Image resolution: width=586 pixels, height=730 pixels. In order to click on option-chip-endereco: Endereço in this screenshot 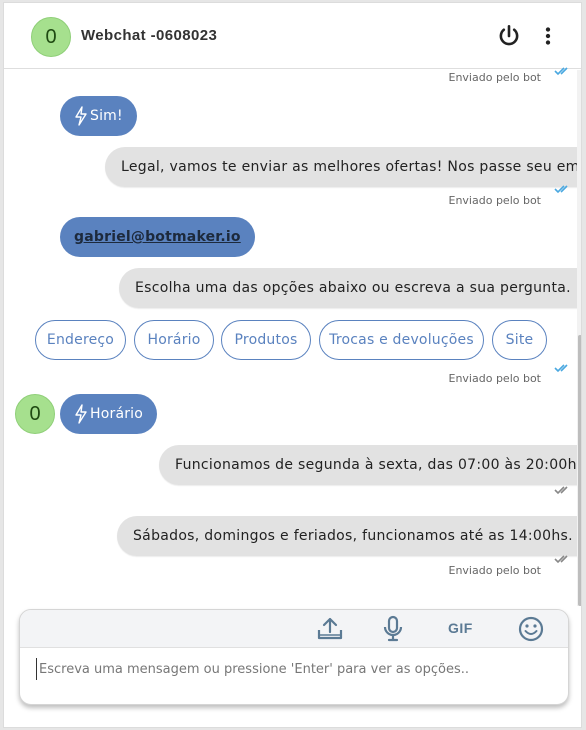, I will do `click(80, 340)`.